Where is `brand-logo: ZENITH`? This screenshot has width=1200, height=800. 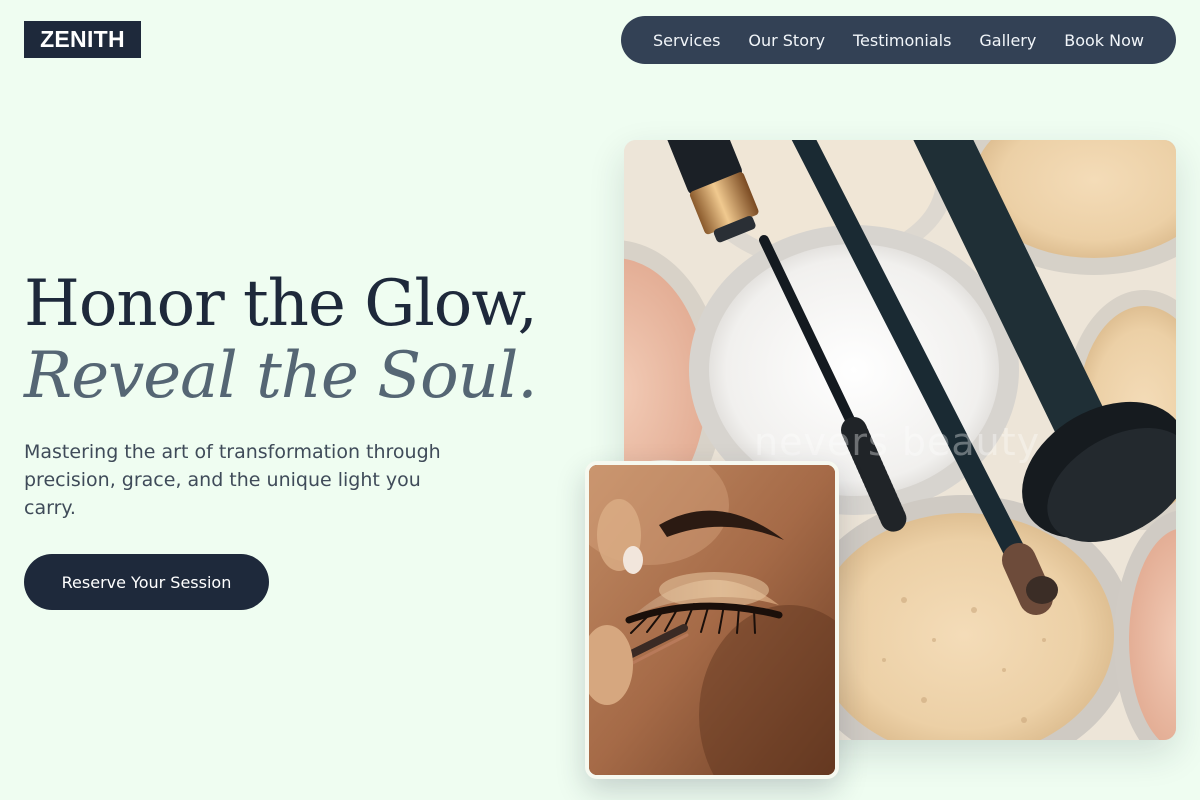 brand-logo: ZENITH is located at coordinates (82, 39).